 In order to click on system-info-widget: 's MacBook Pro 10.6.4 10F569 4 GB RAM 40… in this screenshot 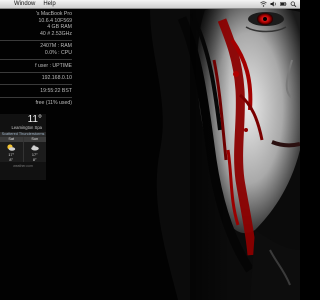, I will do `click(39, 59)`.